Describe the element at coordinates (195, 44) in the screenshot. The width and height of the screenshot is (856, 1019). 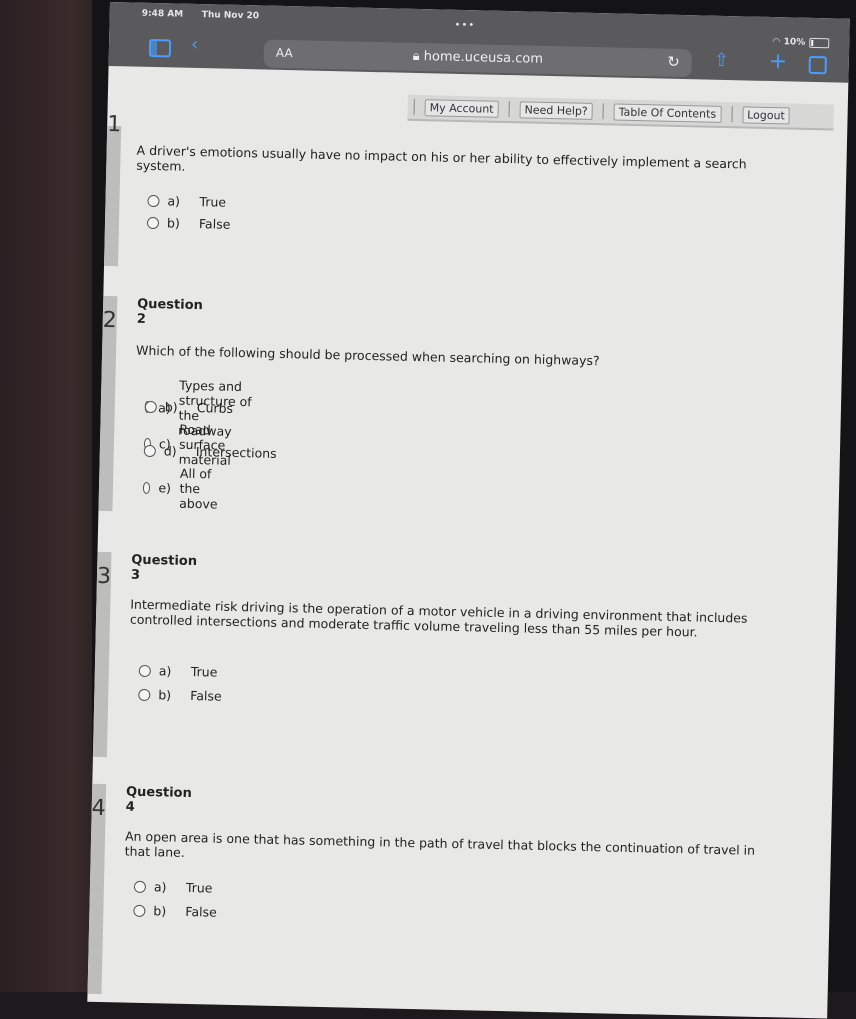
I see `back-icon: ‹` at that location.